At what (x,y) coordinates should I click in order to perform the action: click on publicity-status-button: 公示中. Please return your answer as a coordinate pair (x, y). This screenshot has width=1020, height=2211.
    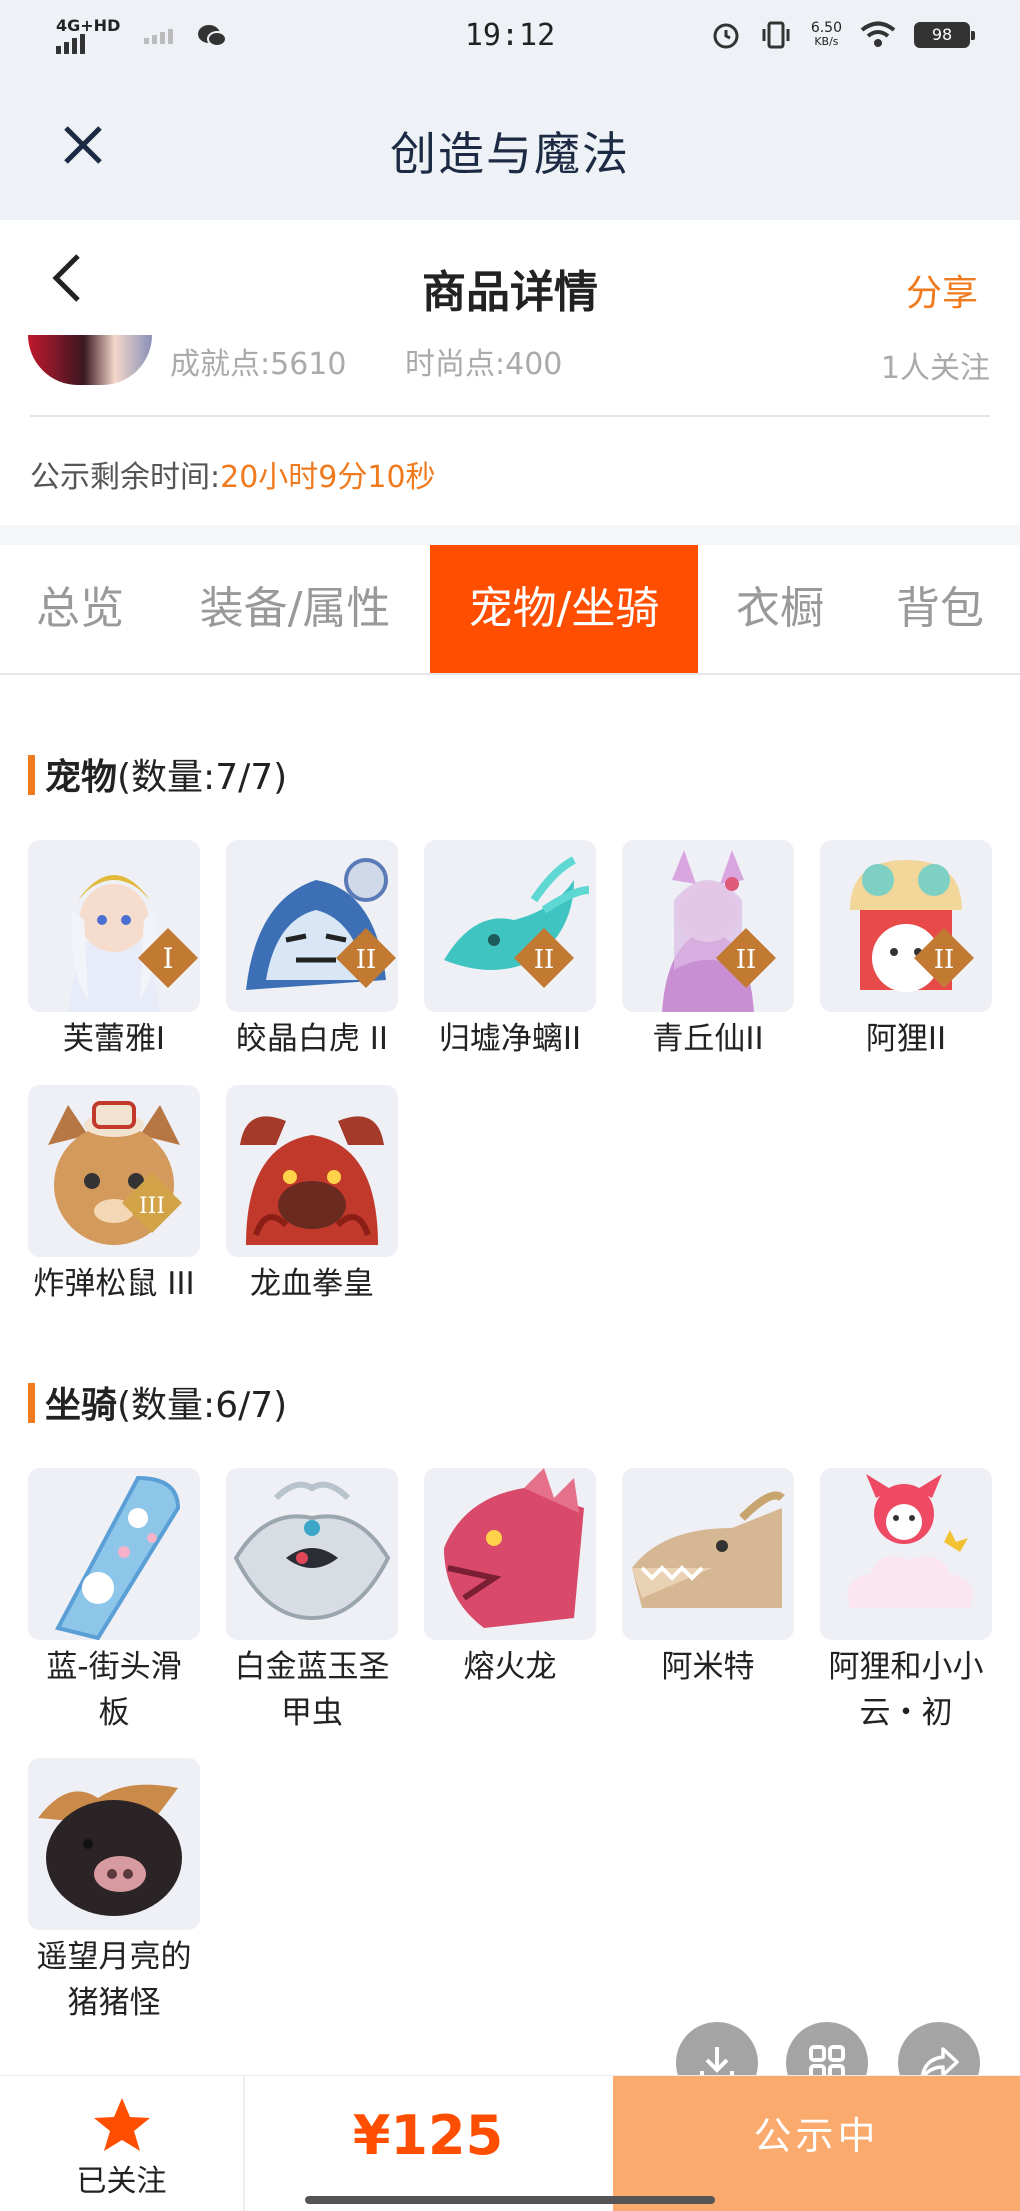
    Looking at the image, I should click on (816, 2143).